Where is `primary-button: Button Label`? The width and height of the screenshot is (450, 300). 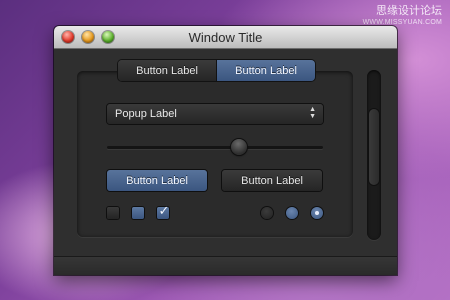 primary-button: Button Label is located at coordinates (157, 180).